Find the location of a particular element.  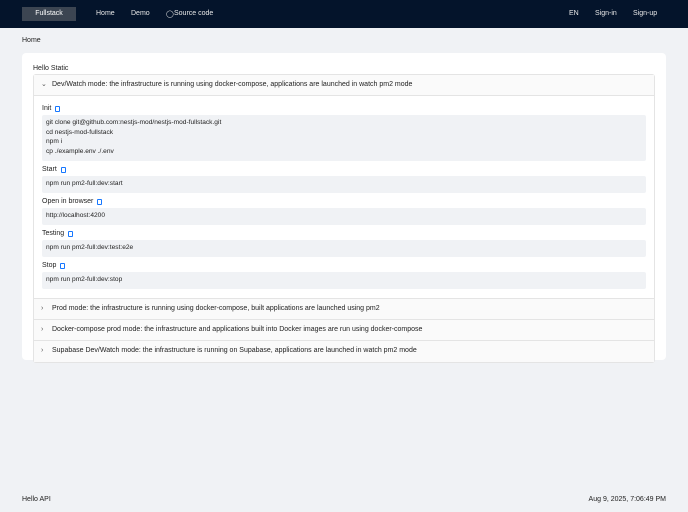

brand-button: Fullstack is located at coordinates (49, 14).